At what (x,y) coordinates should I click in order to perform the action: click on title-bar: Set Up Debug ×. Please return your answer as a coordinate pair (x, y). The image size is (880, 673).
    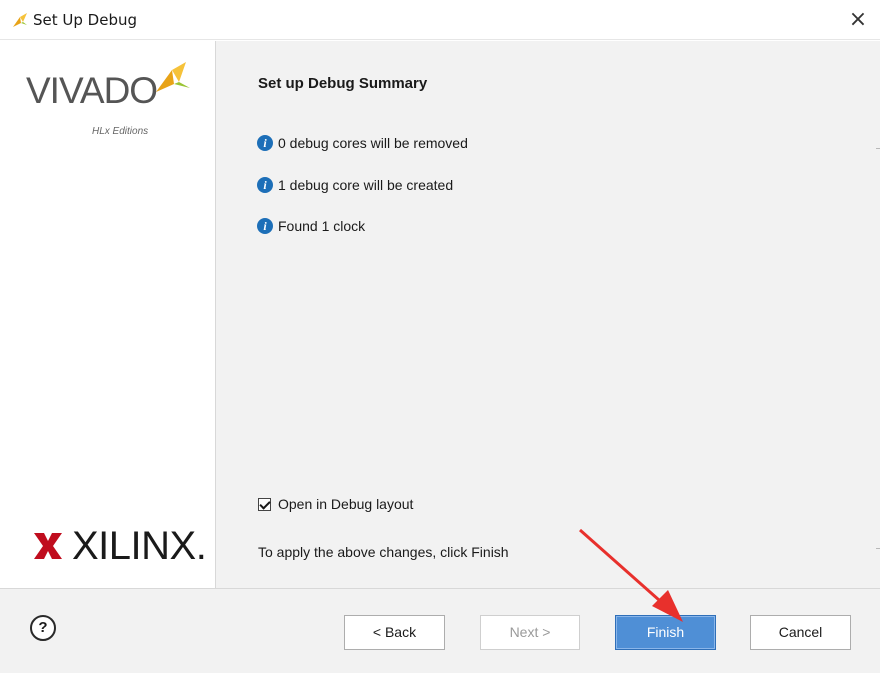
    Looking at the image, I should click on (440, 20).